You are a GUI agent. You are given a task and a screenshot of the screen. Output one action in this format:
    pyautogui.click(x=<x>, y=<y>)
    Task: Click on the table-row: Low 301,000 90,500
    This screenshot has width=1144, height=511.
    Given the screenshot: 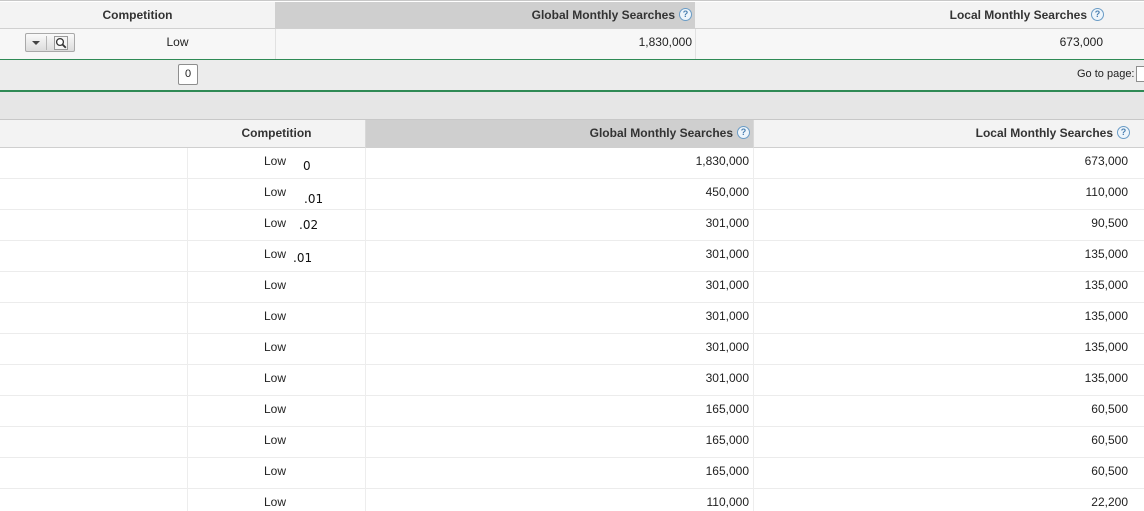 What is the action you would take?
    pyautogui.click(x=572, y=225)
    